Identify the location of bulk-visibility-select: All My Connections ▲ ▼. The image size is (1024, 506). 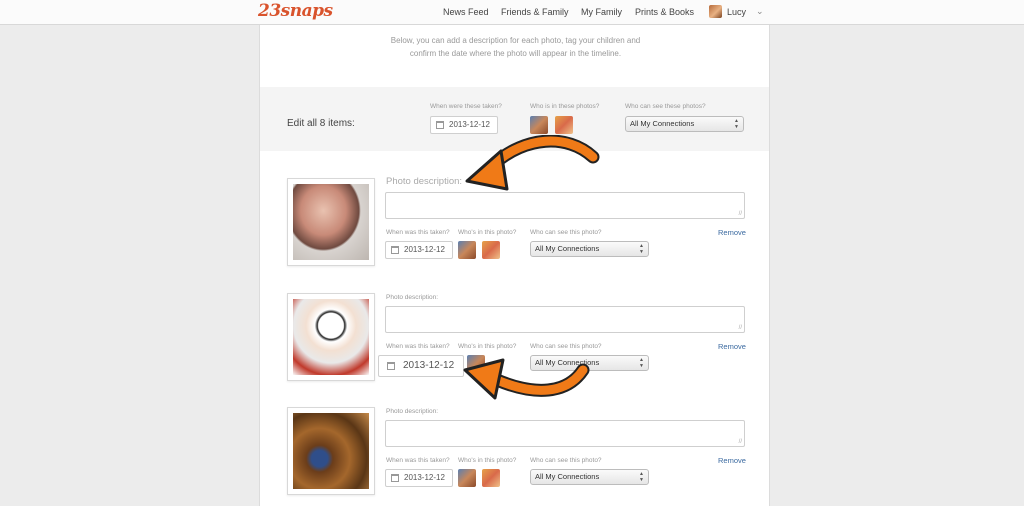
(684, 124).